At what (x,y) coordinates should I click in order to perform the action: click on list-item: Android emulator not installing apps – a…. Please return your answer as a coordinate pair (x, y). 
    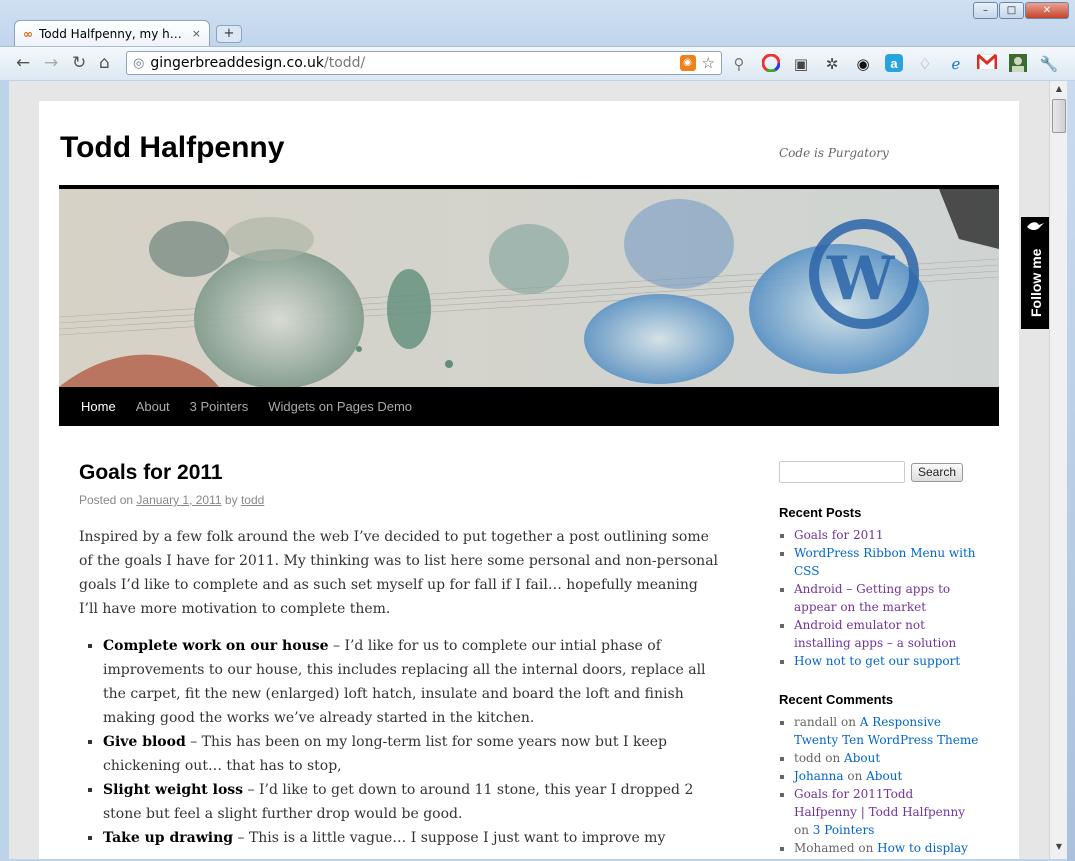
    Looking at the image, I should click on (886, 634).